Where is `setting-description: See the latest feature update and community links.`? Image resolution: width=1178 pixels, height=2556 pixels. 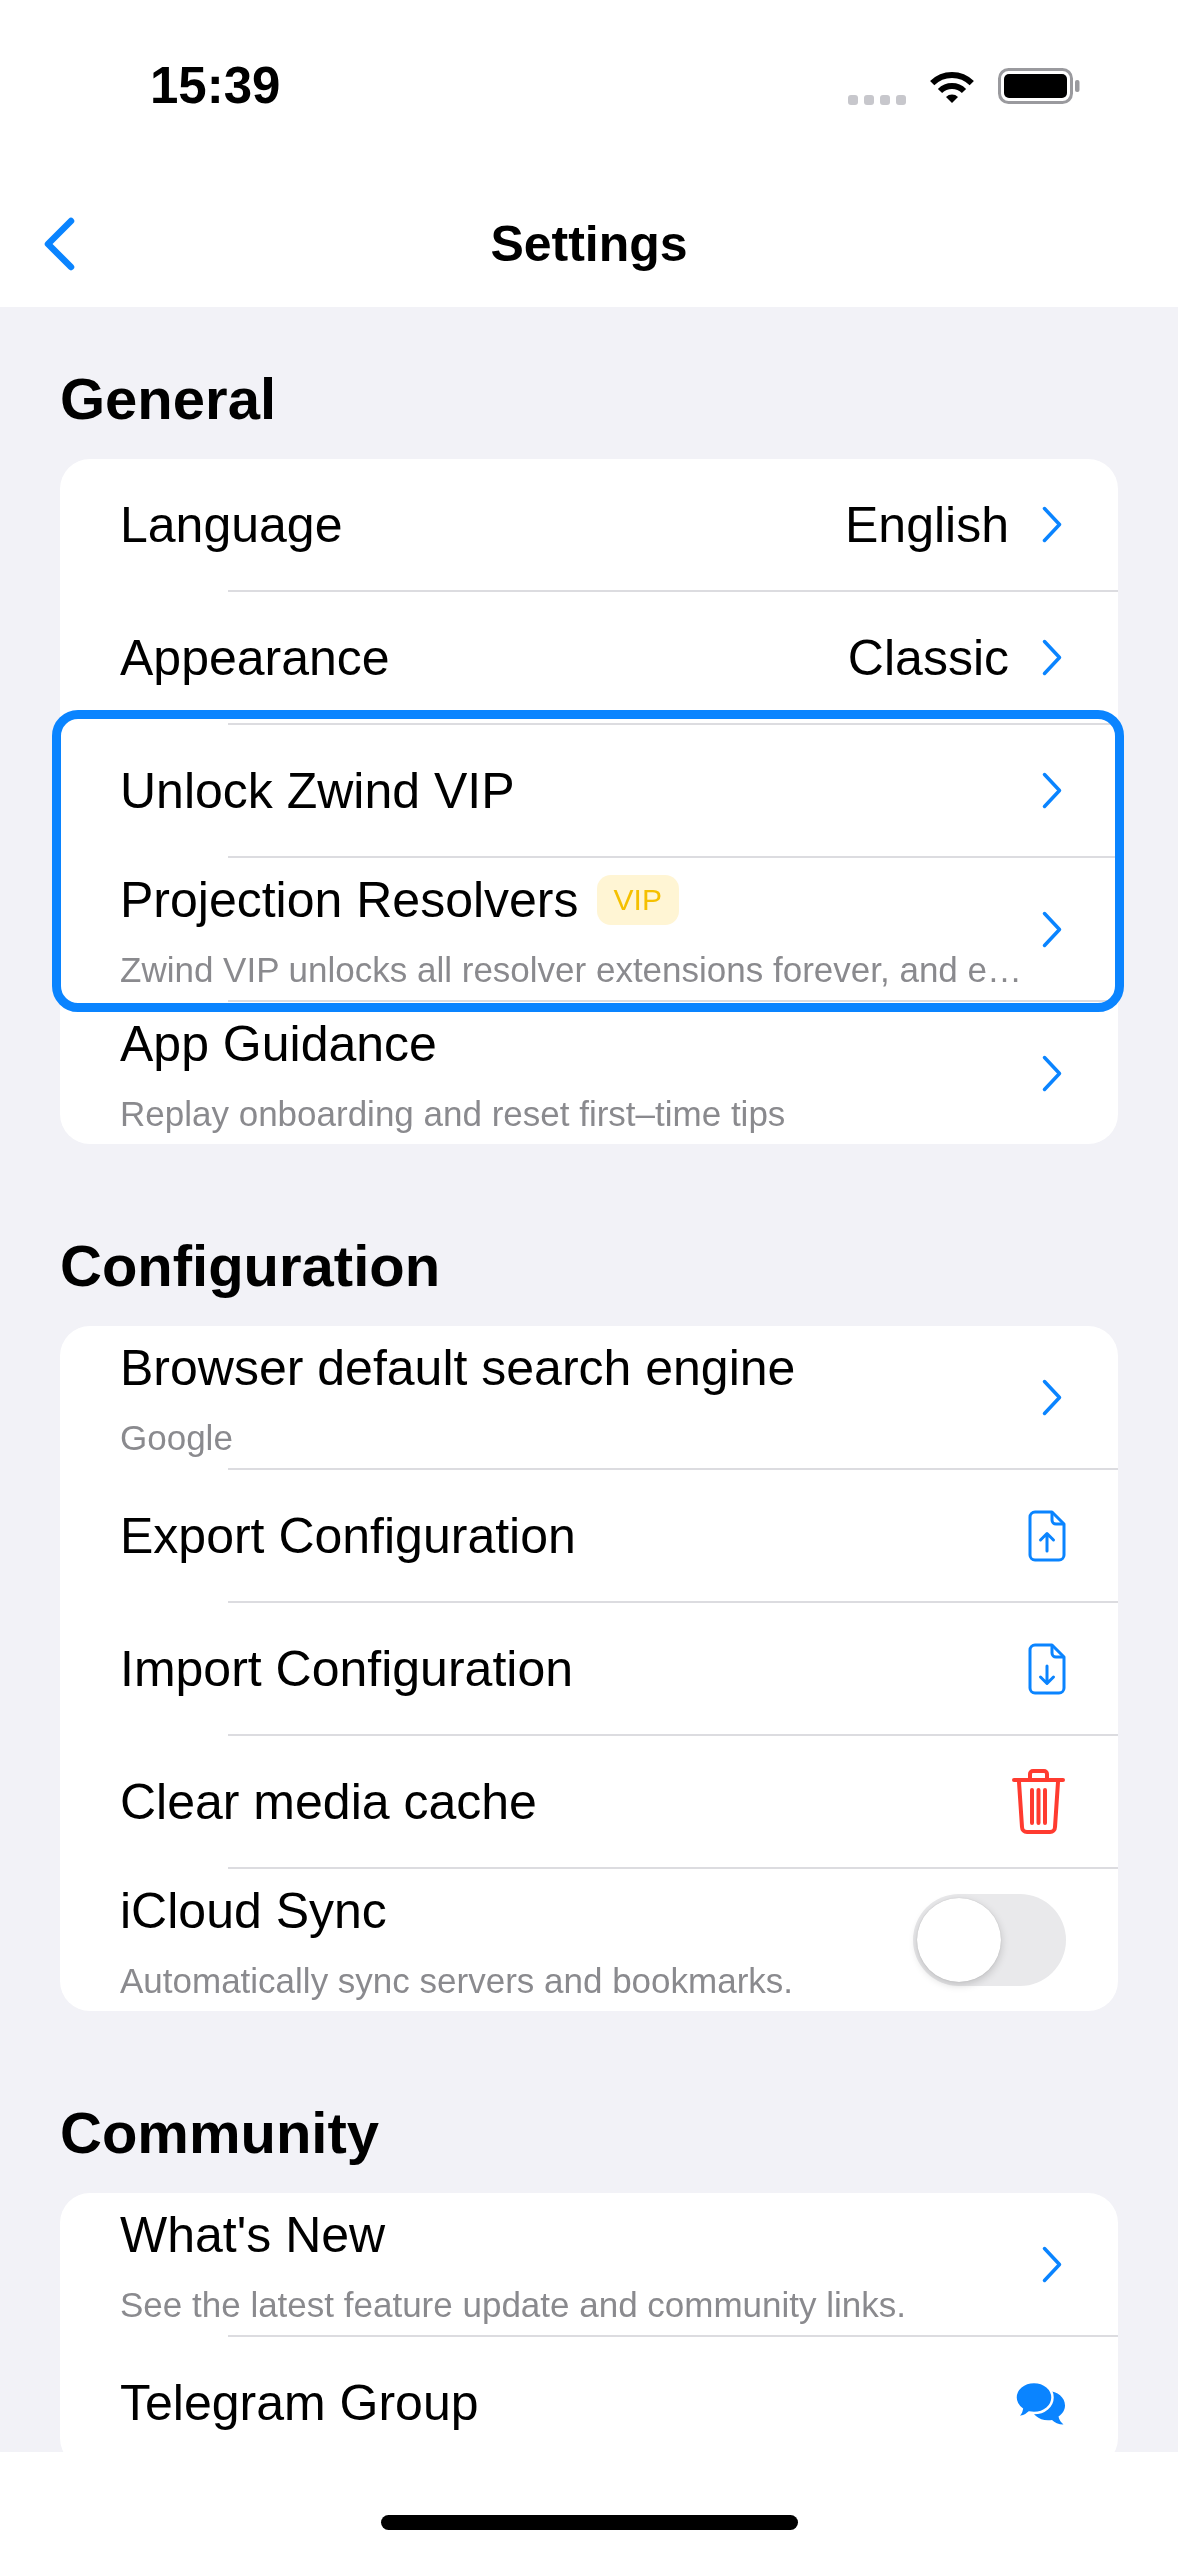 setting-description: See the latest feature update and community links. is located at coordinates (513, 2305).